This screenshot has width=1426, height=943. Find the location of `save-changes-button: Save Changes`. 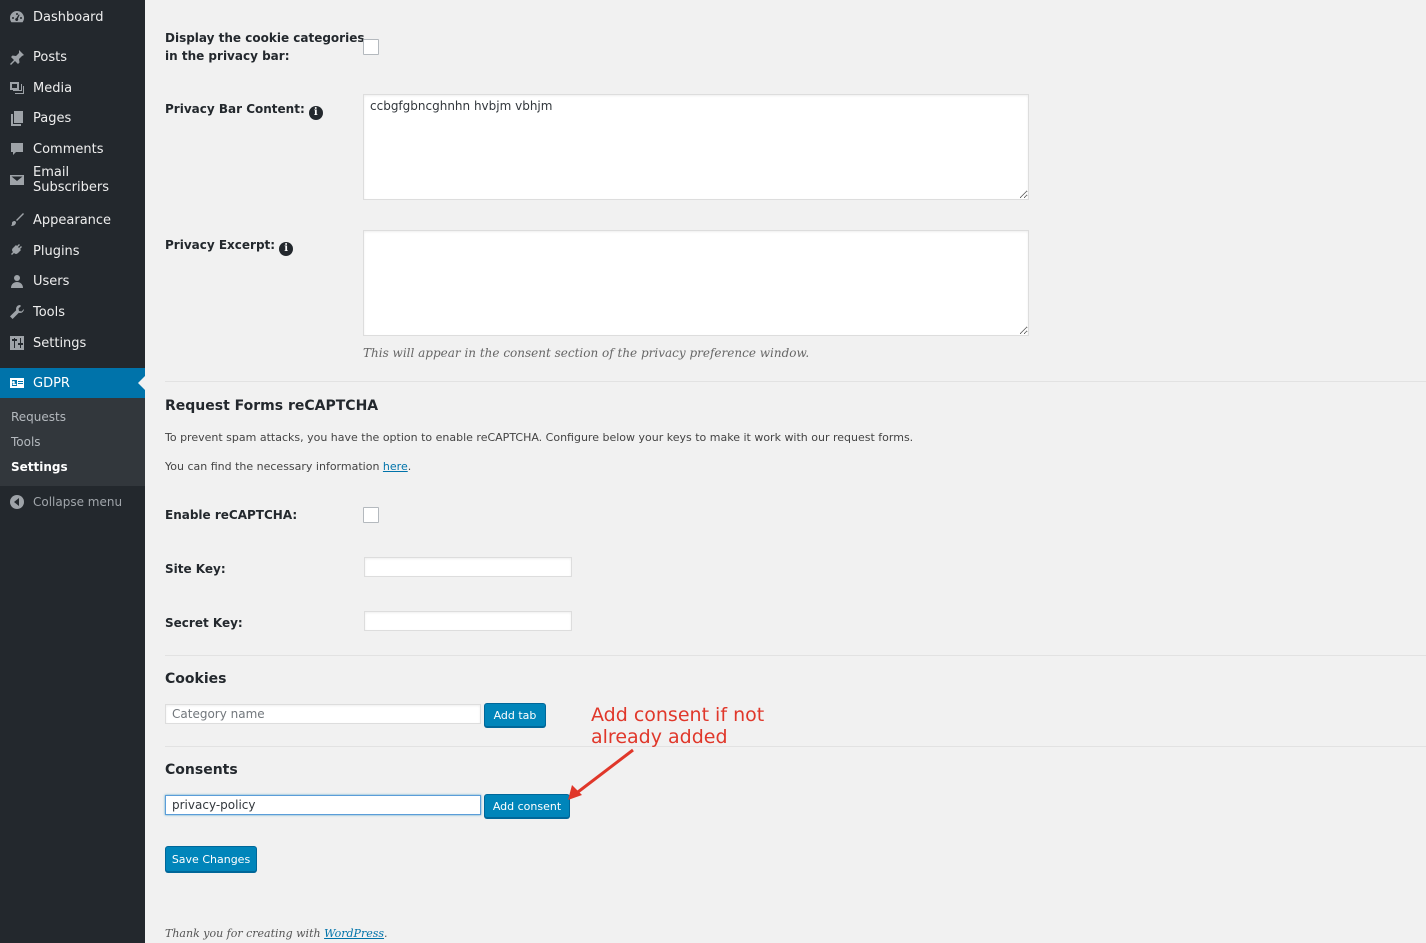

save-changes-button: Save Changes is located at coordinates (211, 859).